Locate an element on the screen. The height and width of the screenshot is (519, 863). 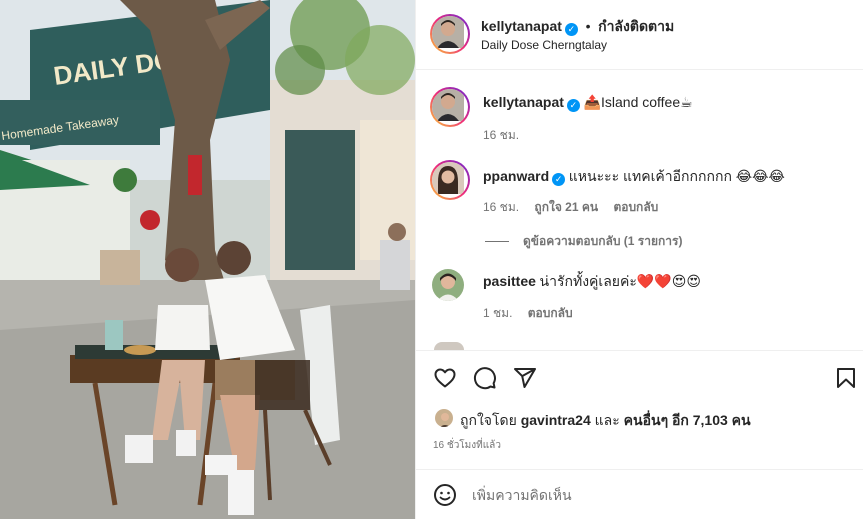
author-username: kellytanapat is located at coordinates (521, 26).